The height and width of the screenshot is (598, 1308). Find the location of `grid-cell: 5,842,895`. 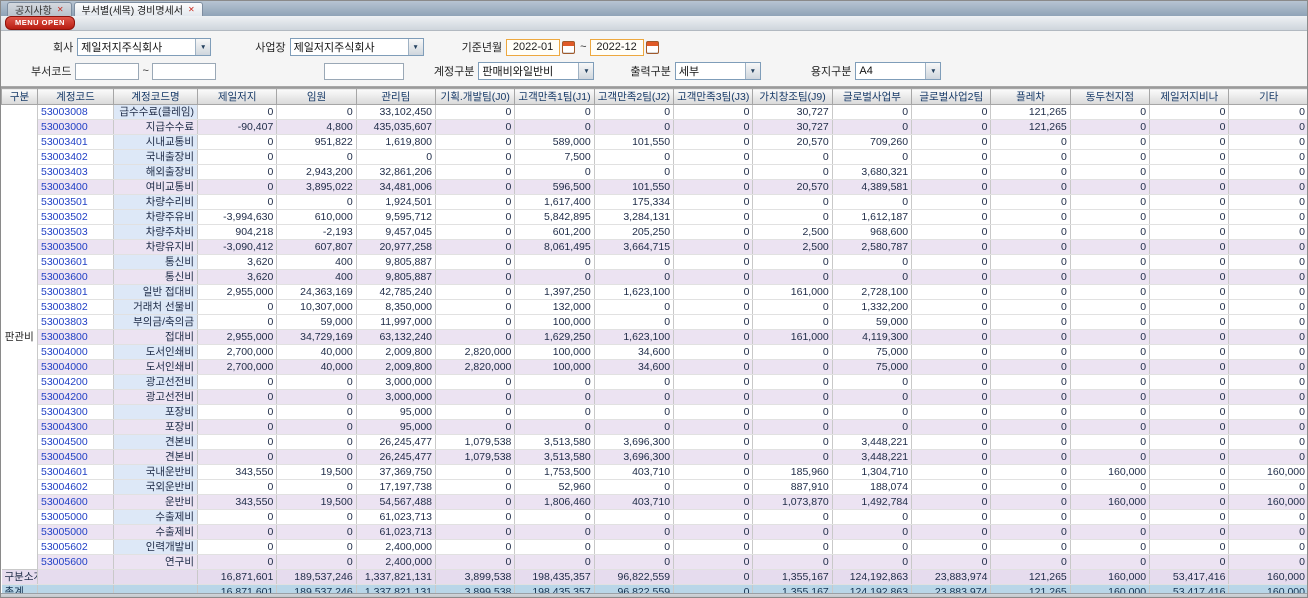

grid-cell: 5,842,895 is located at coordinates (554, 217).